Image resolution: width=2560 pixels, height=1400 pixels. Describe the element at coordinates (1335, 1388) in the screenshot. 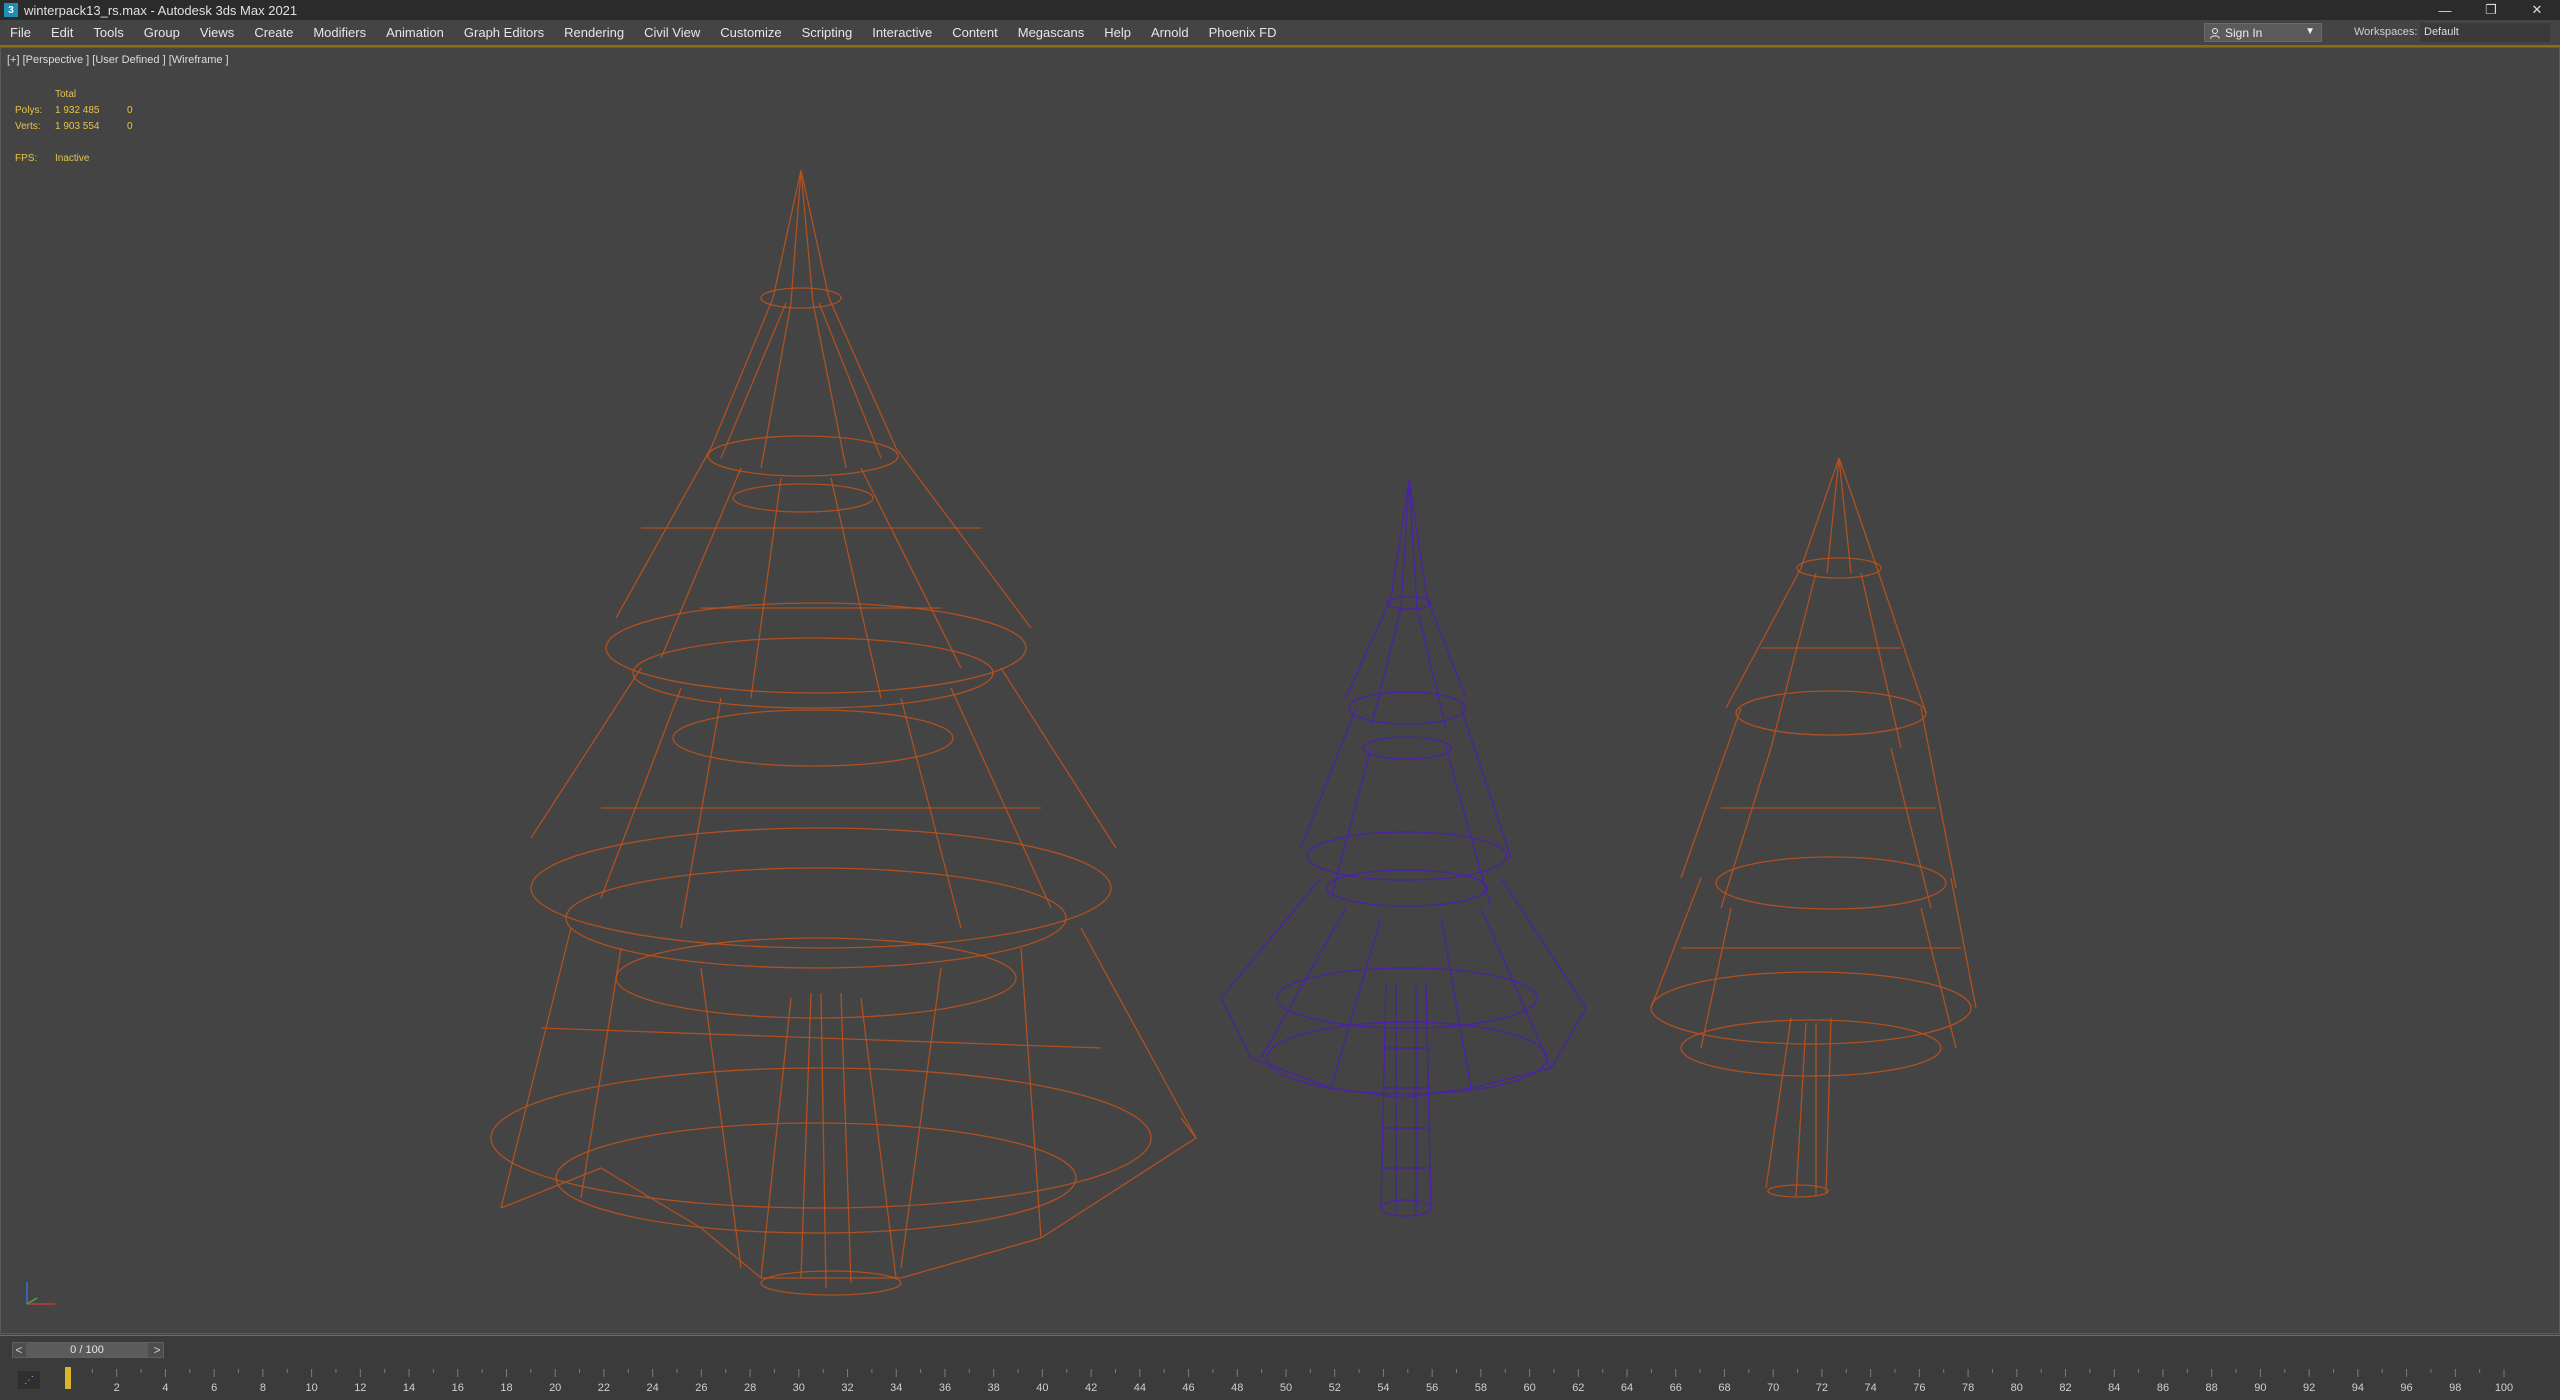

I see `frame-tick-label: 52` at that location.